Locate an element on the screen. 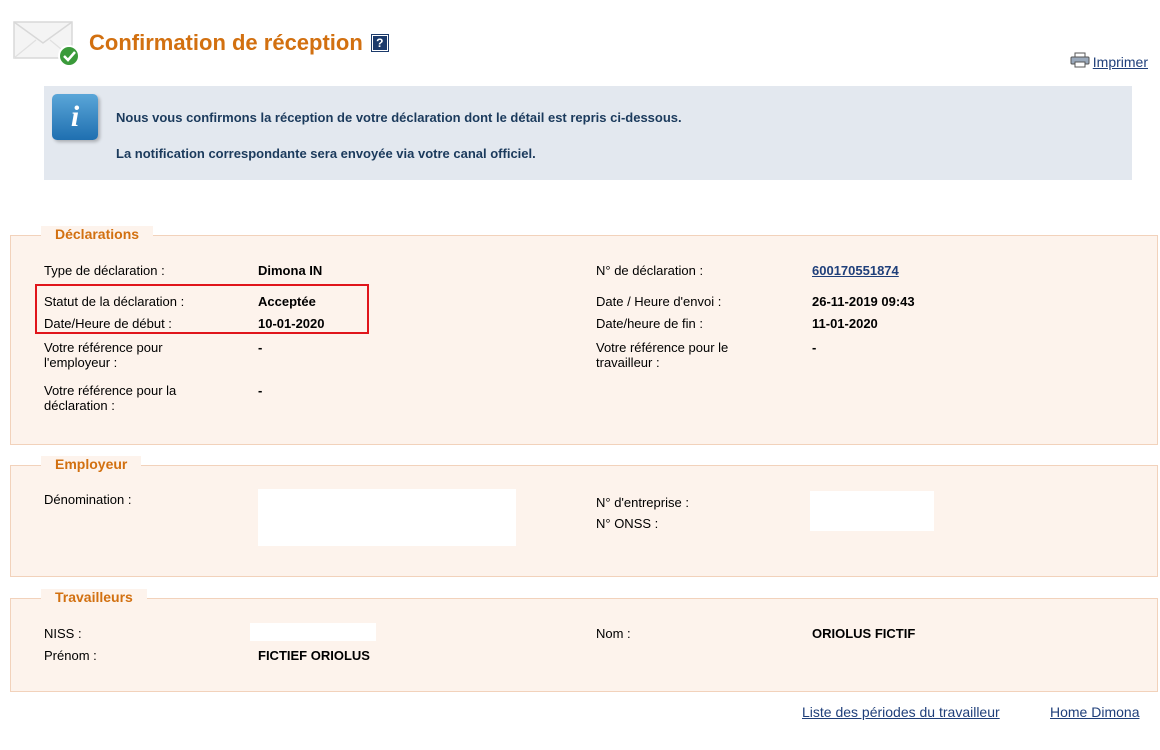 The height and width of the screenshot is (750, 1160). fin-label: Date/heure de fin : is located at coordinates (649, 323).